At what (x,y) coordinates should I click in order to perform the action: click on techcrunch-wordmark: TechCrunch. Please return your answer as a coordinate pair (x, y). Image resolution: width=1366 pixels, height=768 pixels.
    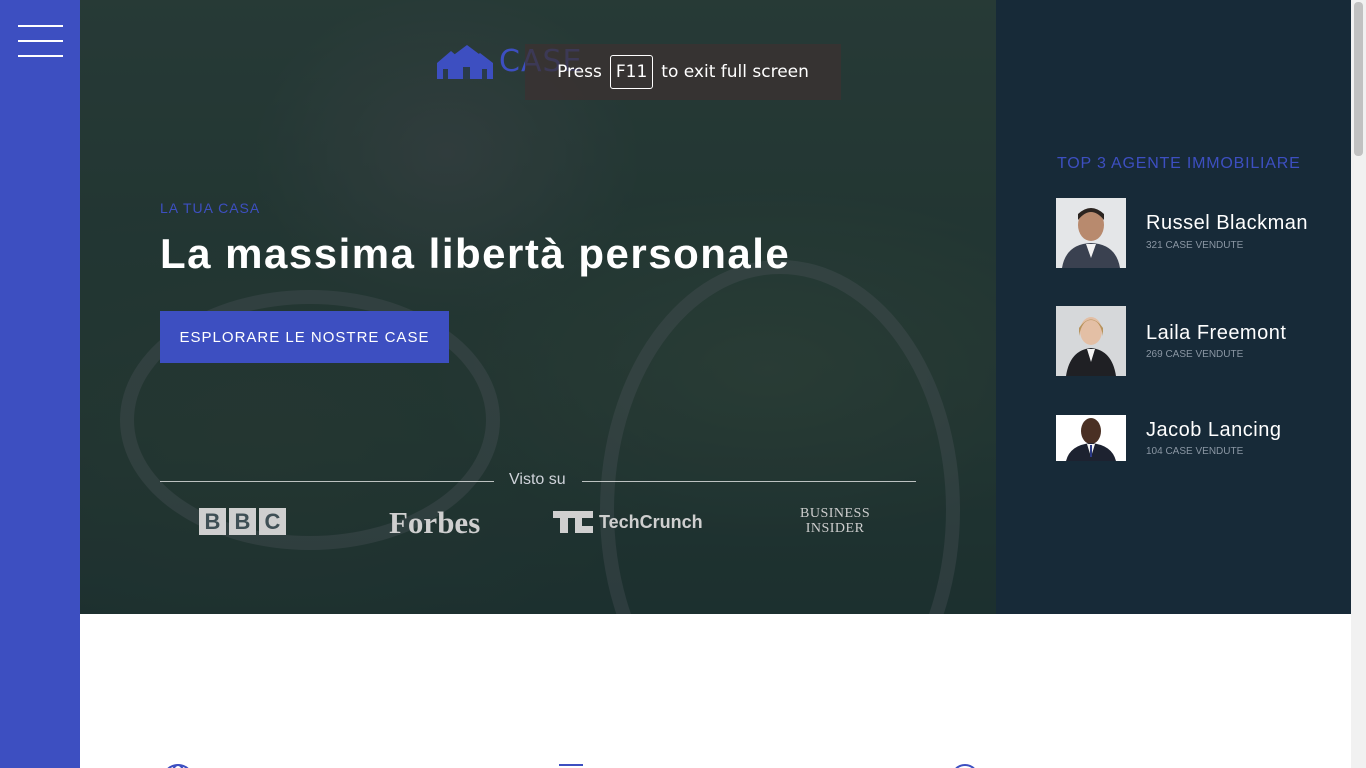
    Looking at the image, I should click on (651, 521).